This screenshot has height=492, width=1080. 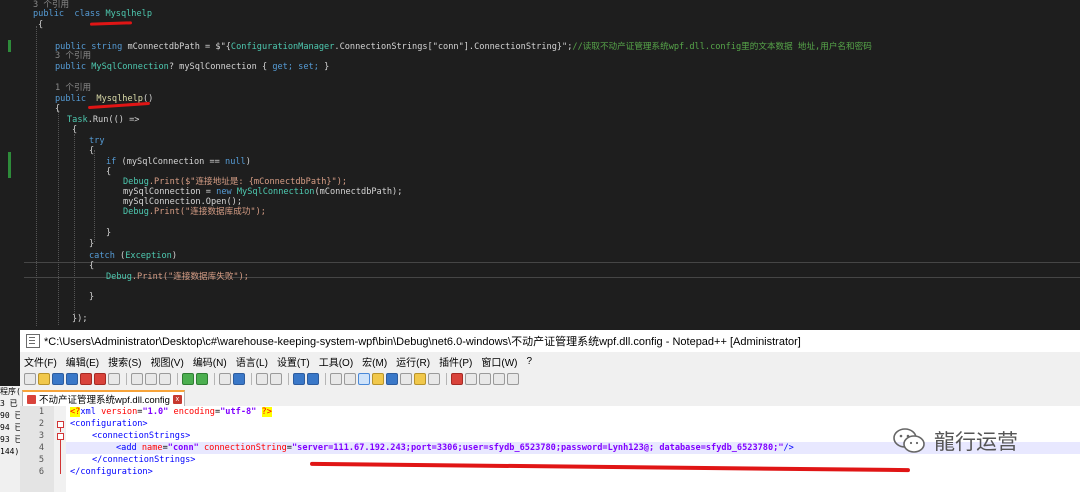 I want to click on menu-search: 搜索(S), so click(x=124, y=361).